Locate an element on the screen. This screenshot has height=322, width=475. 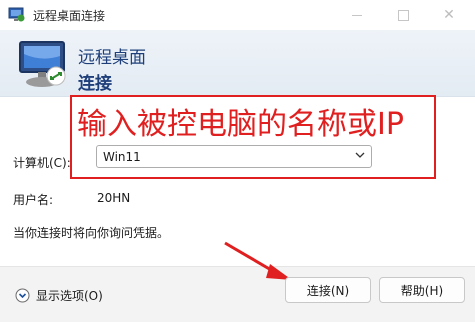
window-title: 远程桌面连接 is located at coordinates (69, 16).